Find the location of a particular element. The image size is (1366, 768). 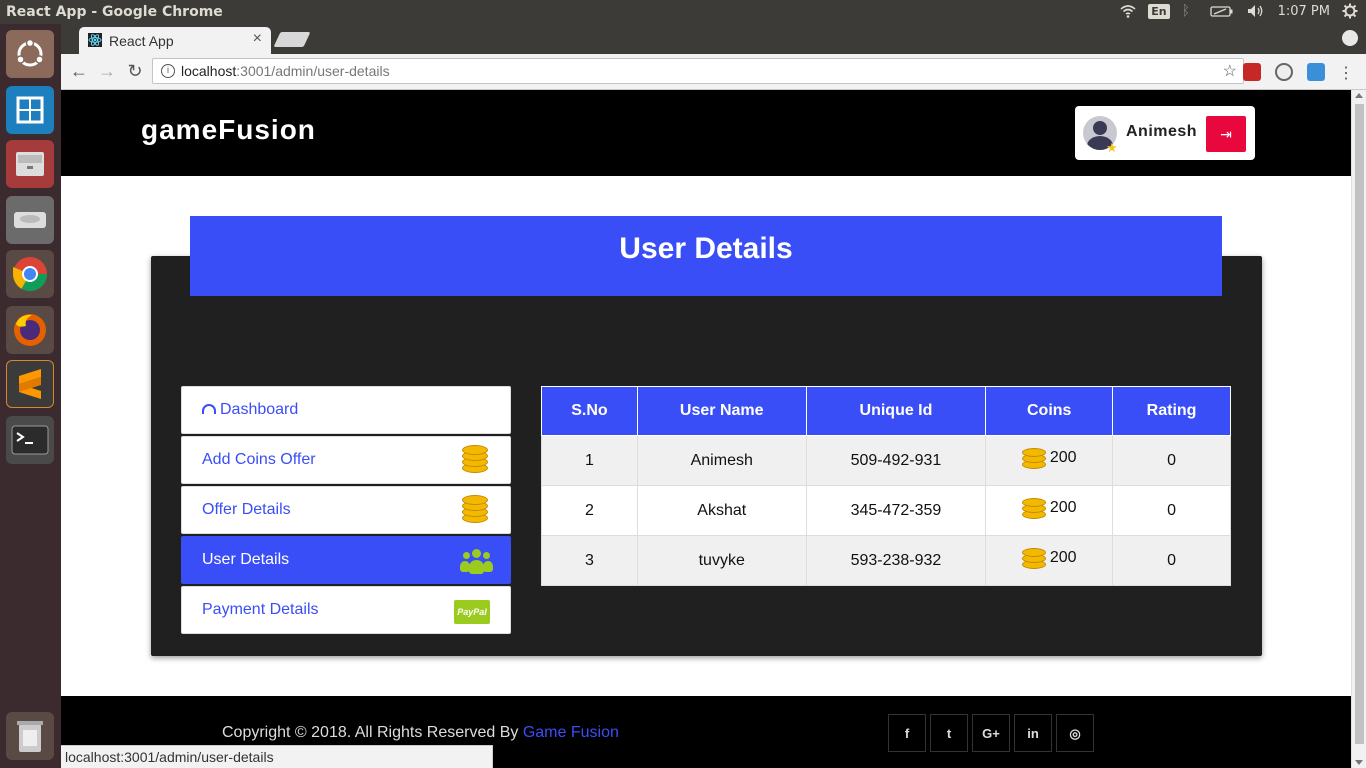

tab-close-icon: × is located at coordinates (257, 39).